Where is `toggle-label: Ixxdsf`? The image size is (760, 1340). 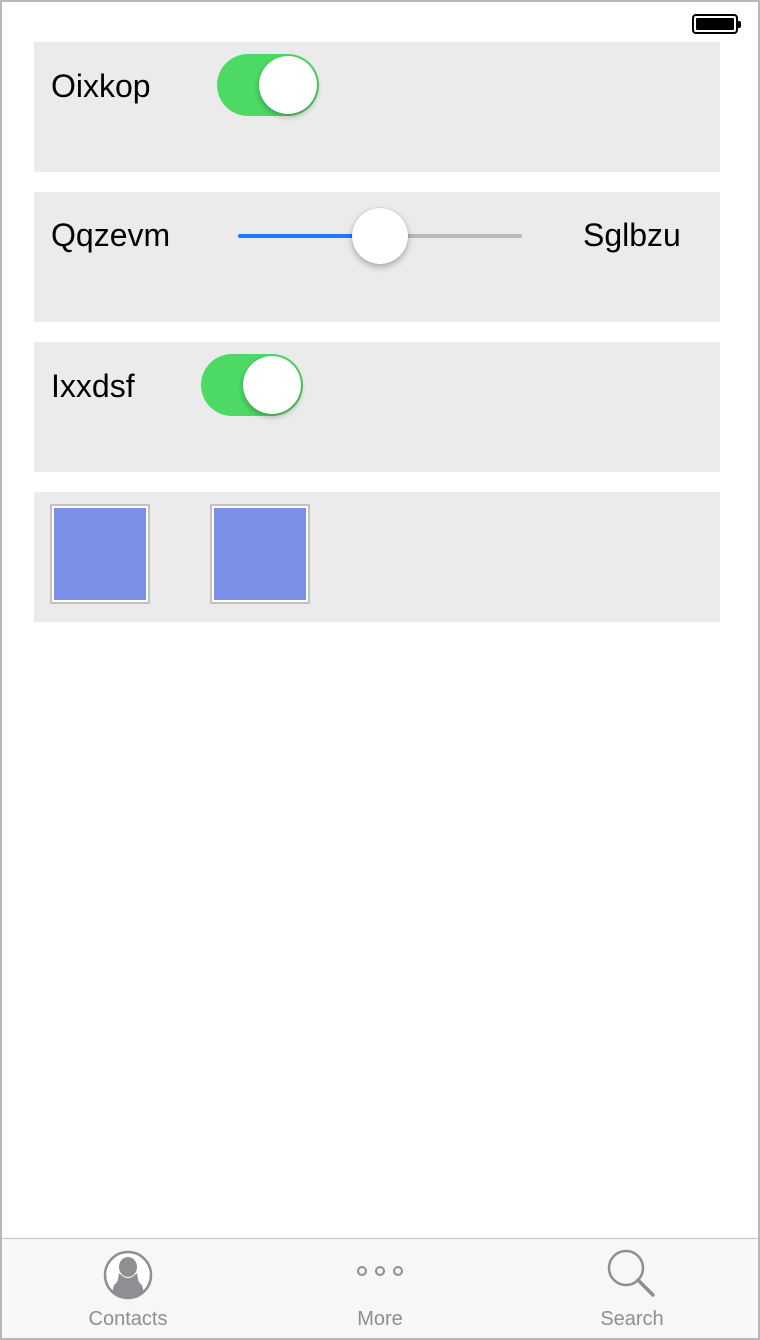
toggle-label: Ixxdsf is located at coordinates (93, 386).